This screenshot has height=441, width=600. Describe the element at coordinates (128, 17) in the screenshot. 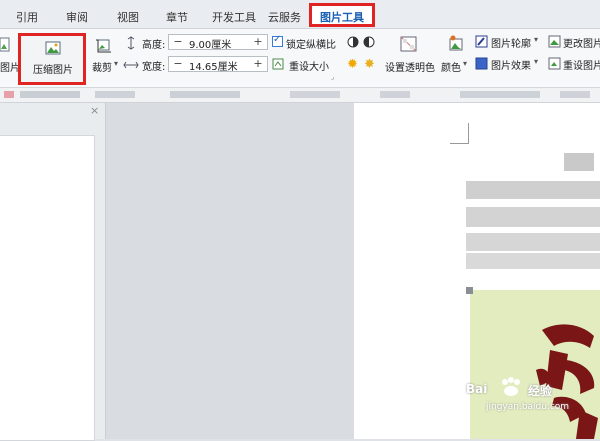

I see `tab-view: 视图` at that location.